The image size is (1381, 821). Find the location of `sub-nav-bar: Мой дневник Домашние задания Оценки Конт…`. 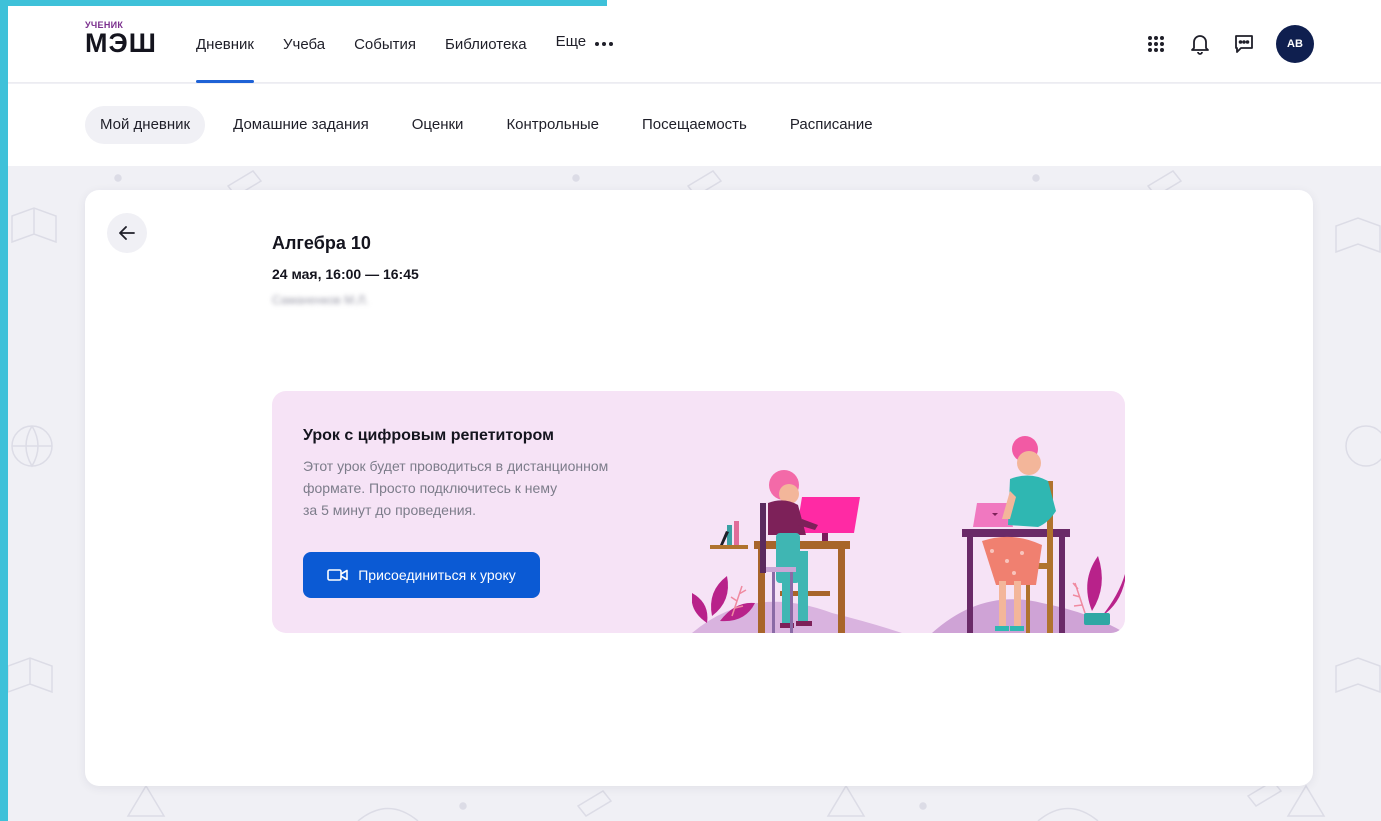

sub-nav-bar: Мой дневник Домашние задания Оценки Конт… is located at coordinates (694, 125).